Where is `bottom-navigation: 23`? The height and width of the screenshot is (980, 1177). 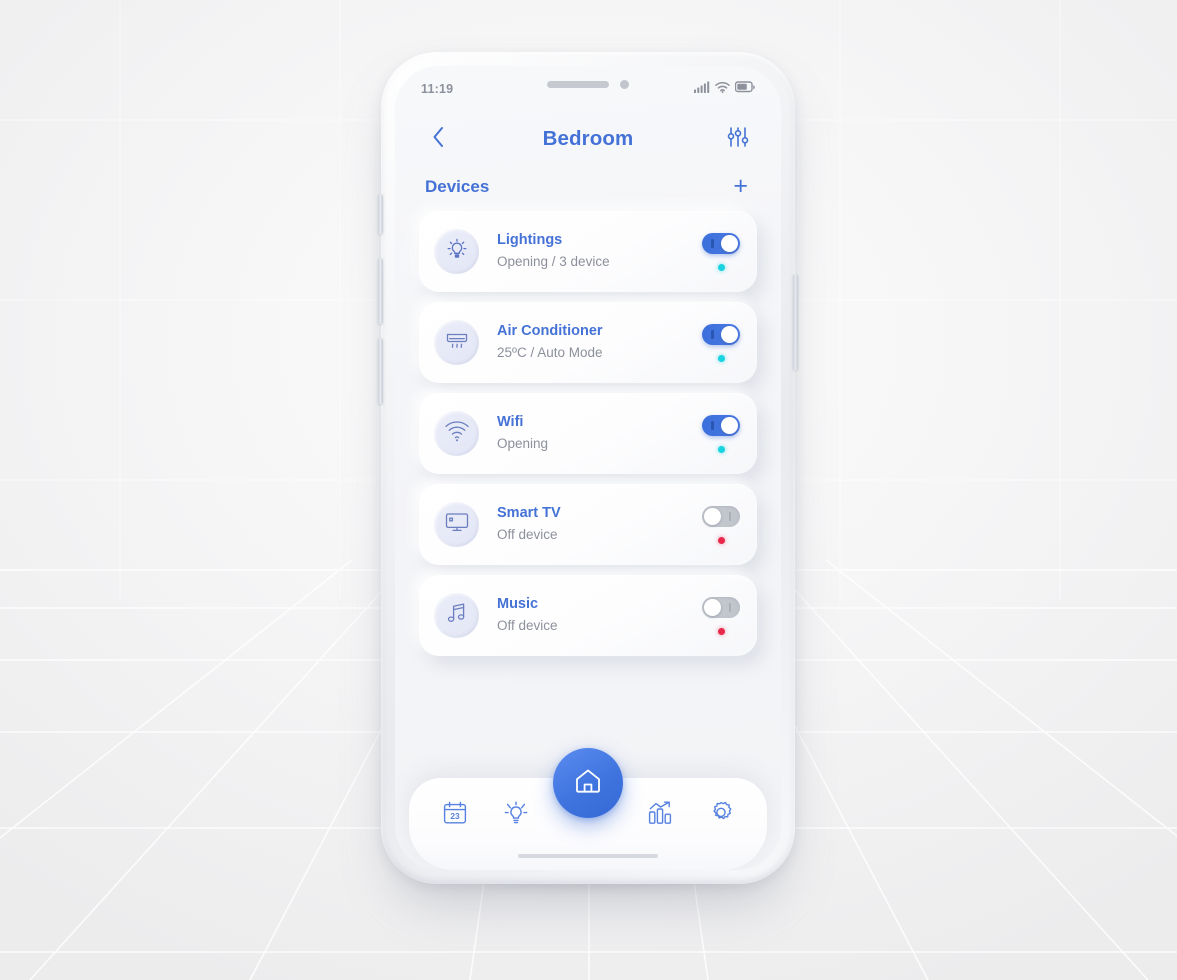
bottom-navigation: 23 is located at coordinates (588, 809).